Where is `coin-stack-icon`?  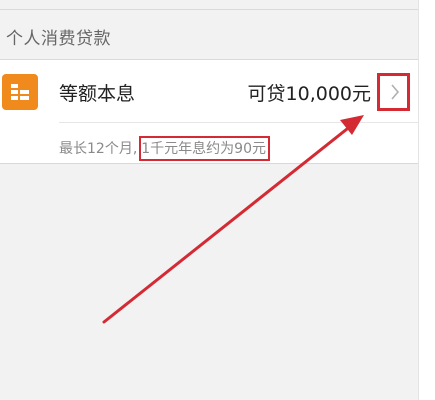
coin-stack-icon is located at coordinates (20, 92).